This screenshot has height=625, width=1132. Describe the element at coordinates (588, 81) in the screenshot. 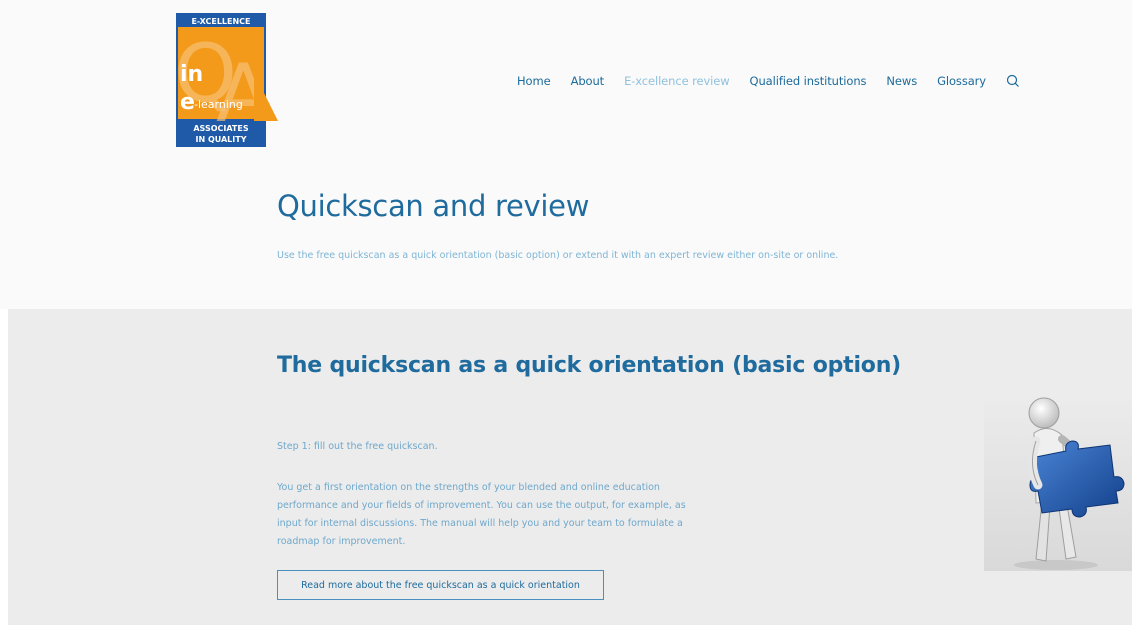

I see `nav-item-about: About` at that location.